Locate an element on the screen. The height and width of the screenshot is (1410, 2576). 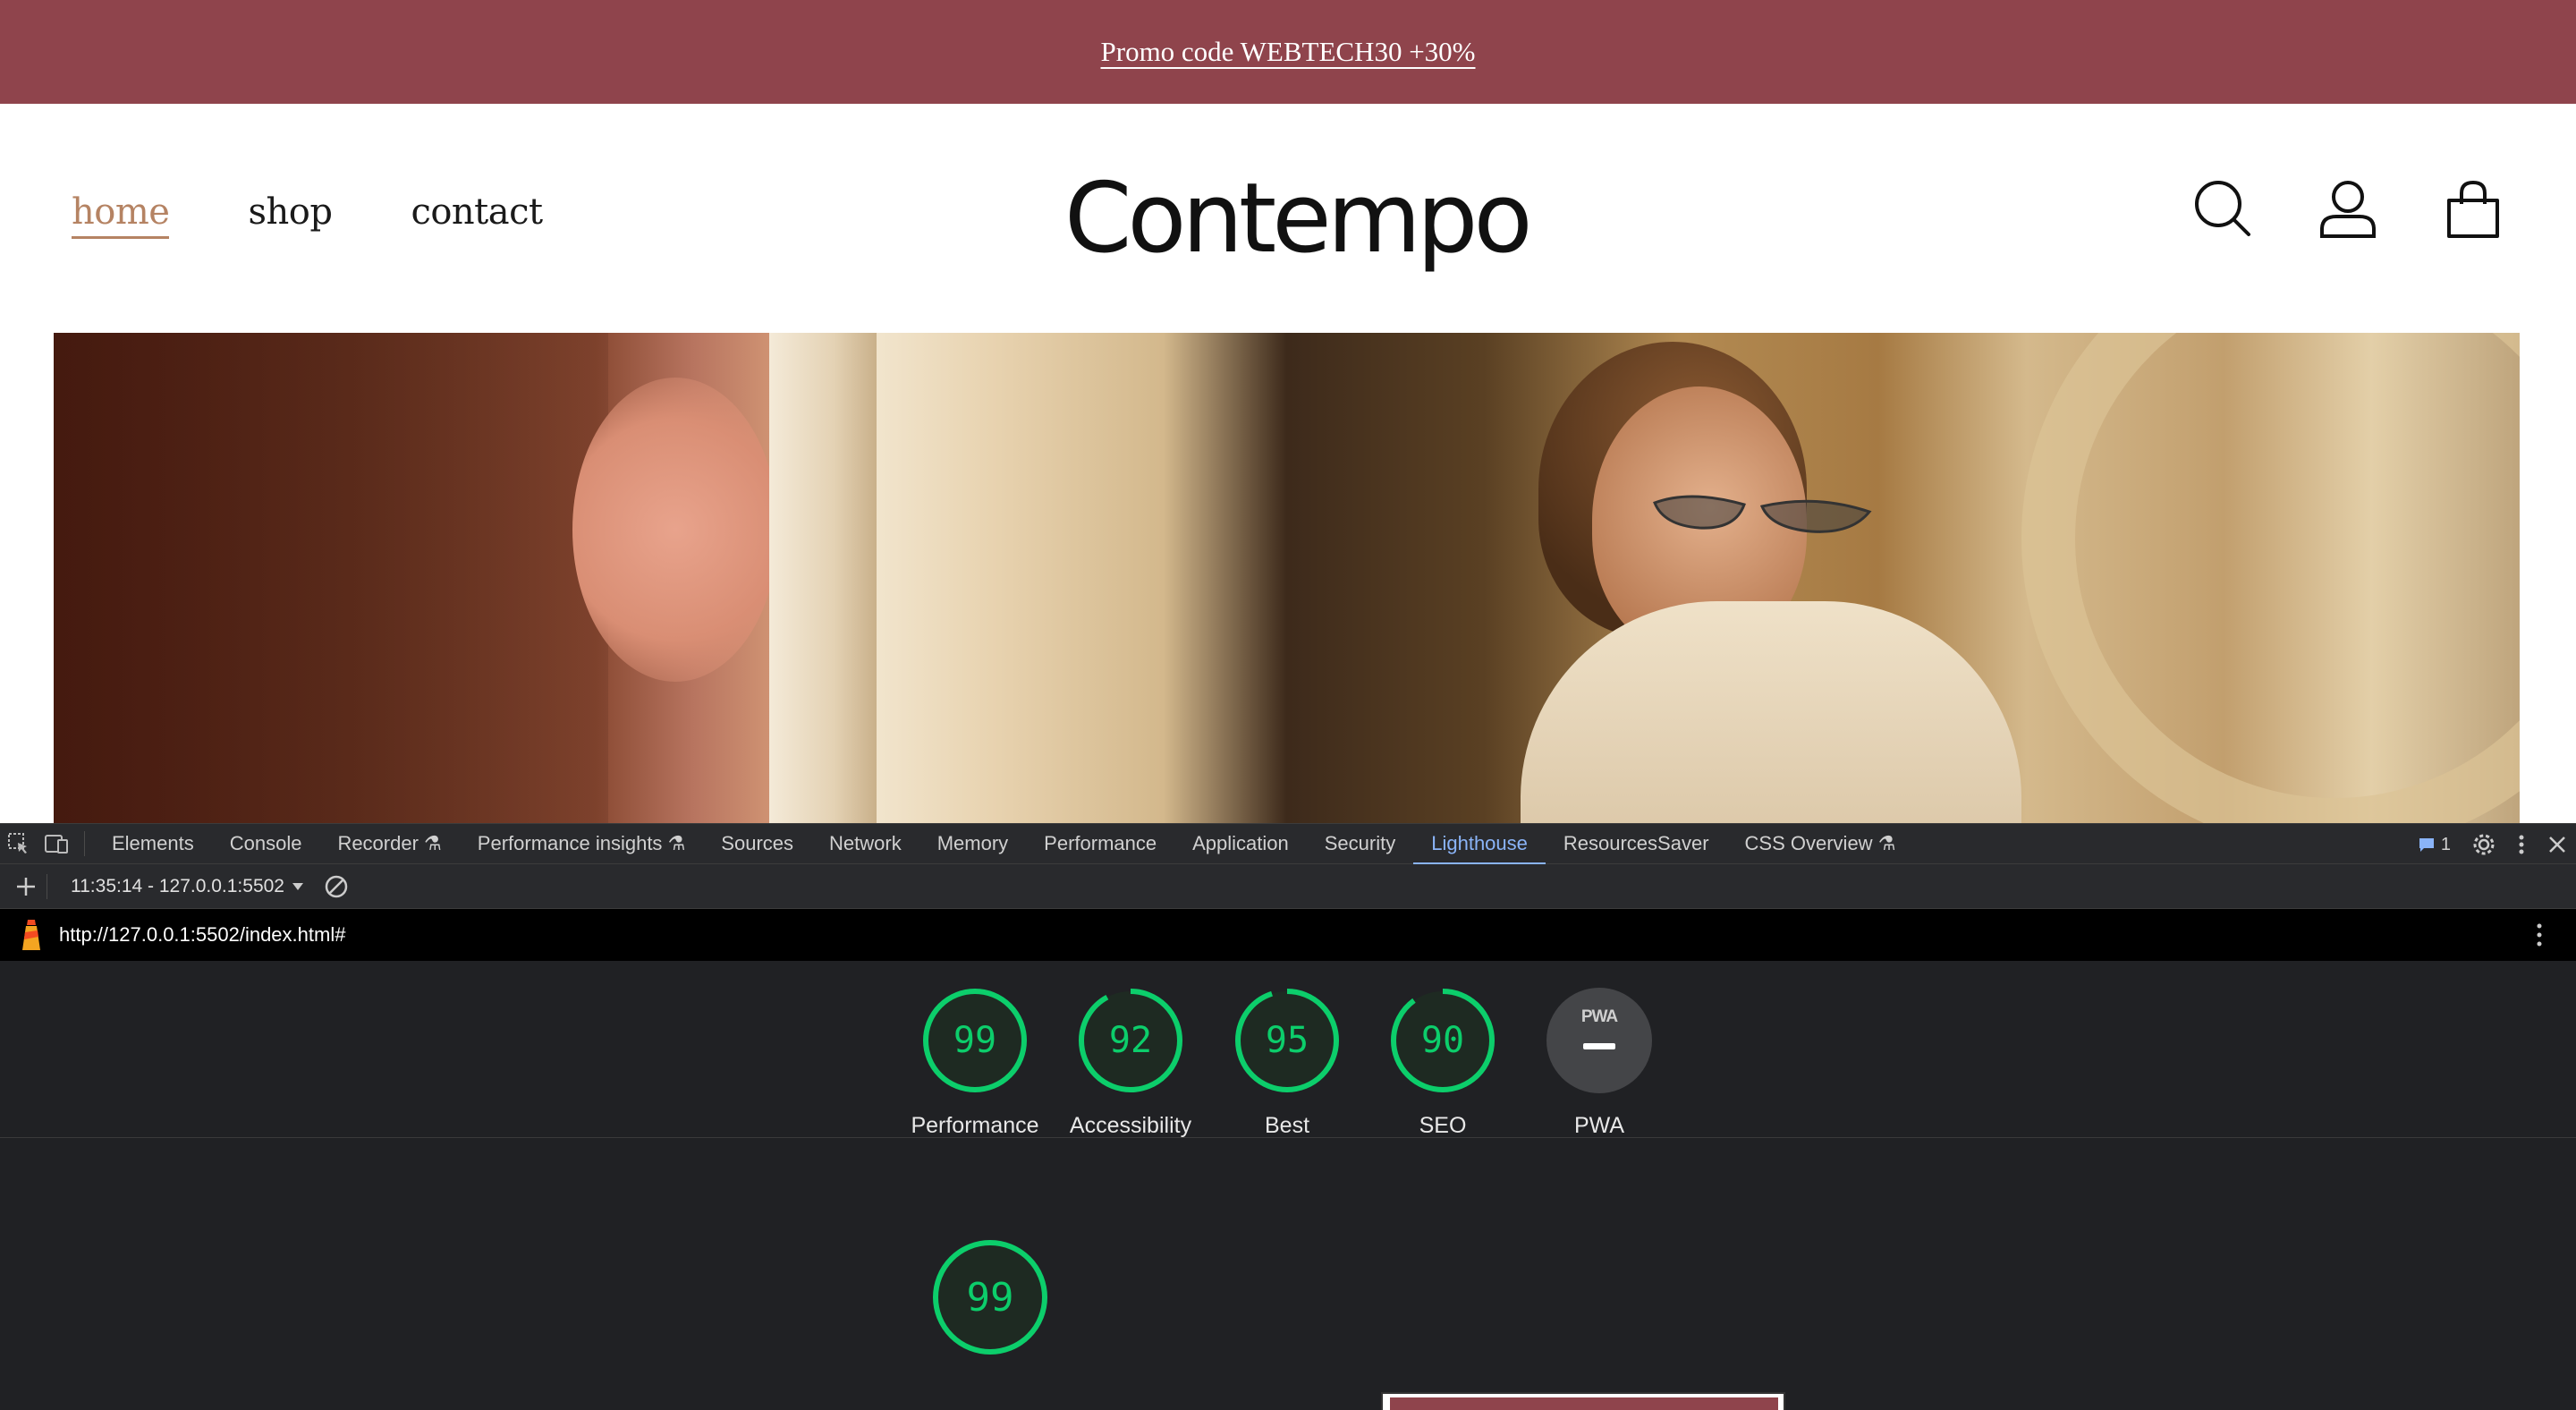
nav-home-link: home is located at coordinates (121, 215).